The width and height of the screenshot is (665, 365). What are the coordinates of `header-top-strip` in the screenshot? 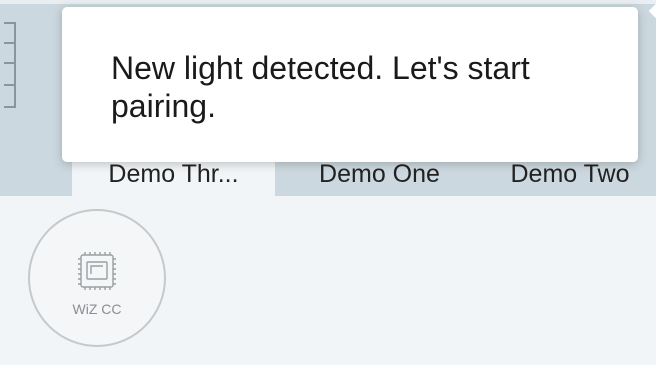 It's located at (328, 2).